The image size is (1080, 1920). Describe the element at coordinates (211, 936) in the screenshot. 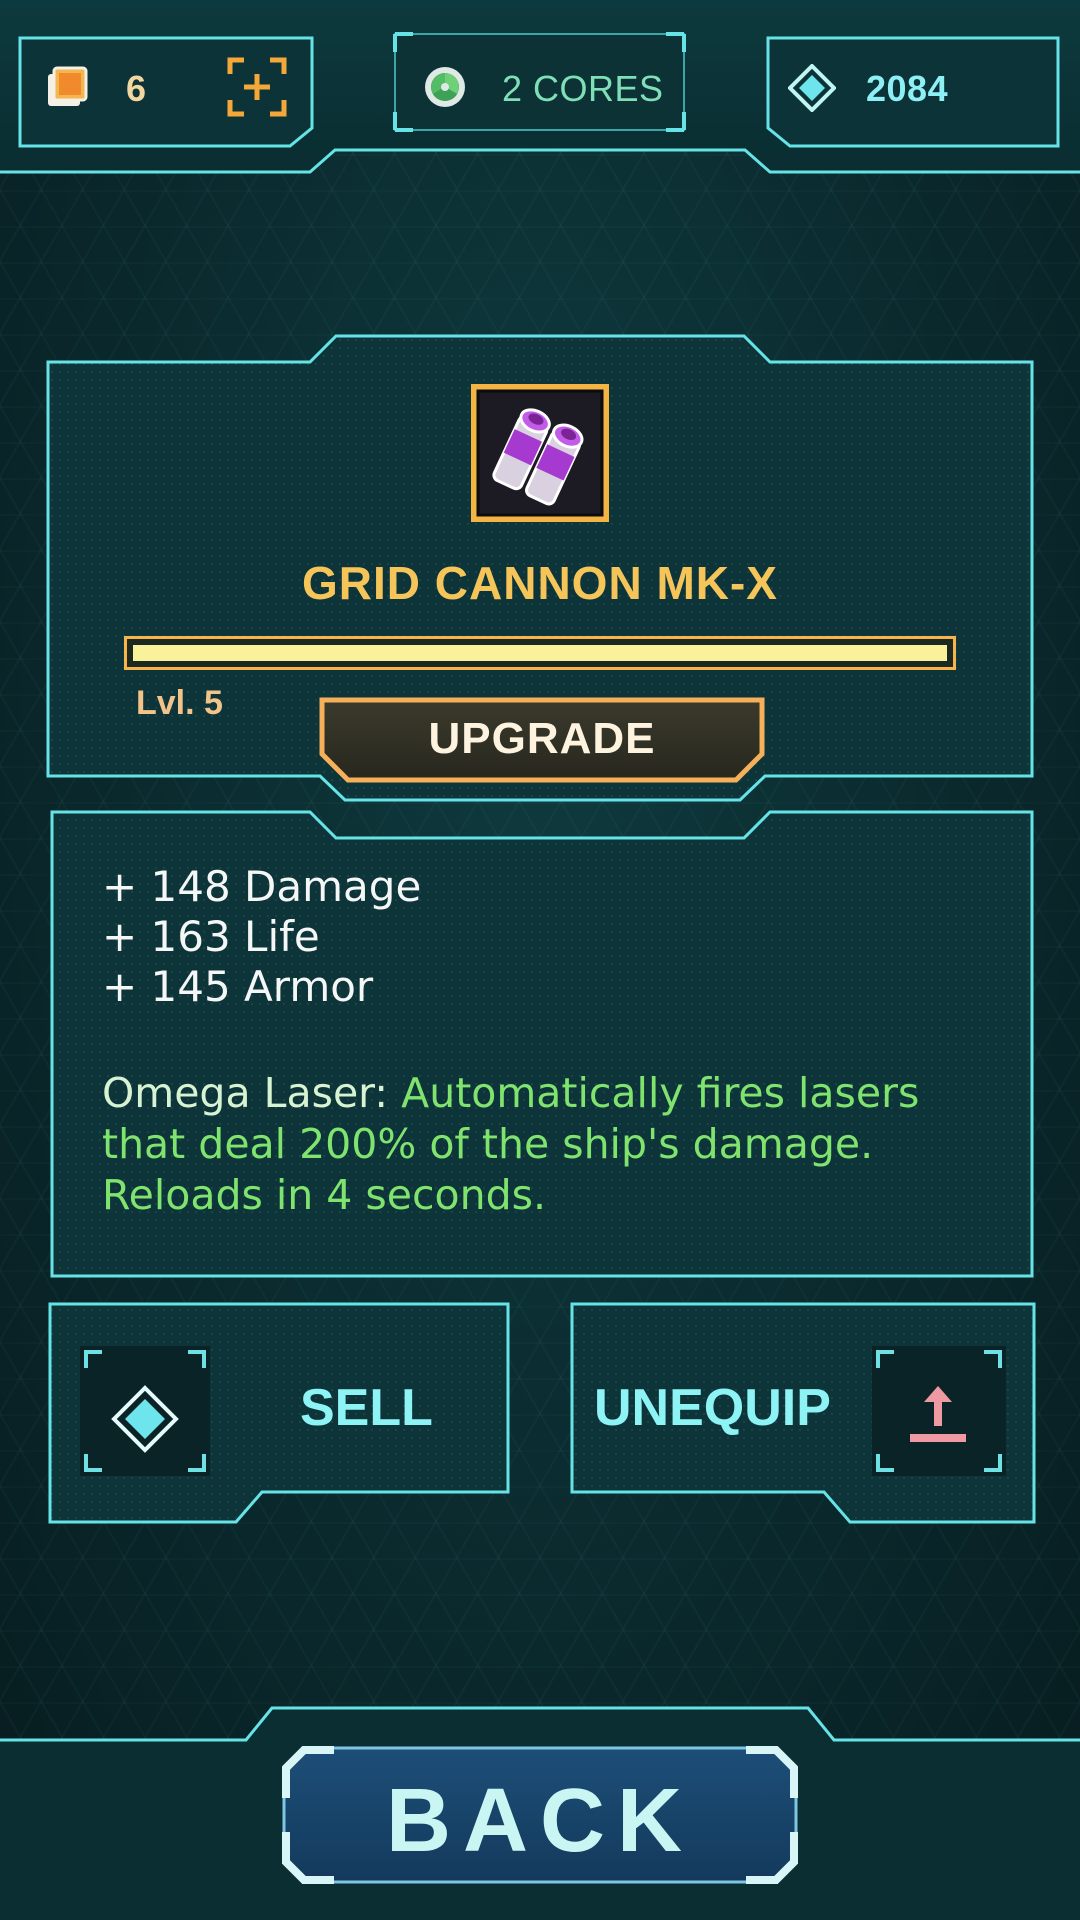

I see `stat-life: + 163 Life` at that location.